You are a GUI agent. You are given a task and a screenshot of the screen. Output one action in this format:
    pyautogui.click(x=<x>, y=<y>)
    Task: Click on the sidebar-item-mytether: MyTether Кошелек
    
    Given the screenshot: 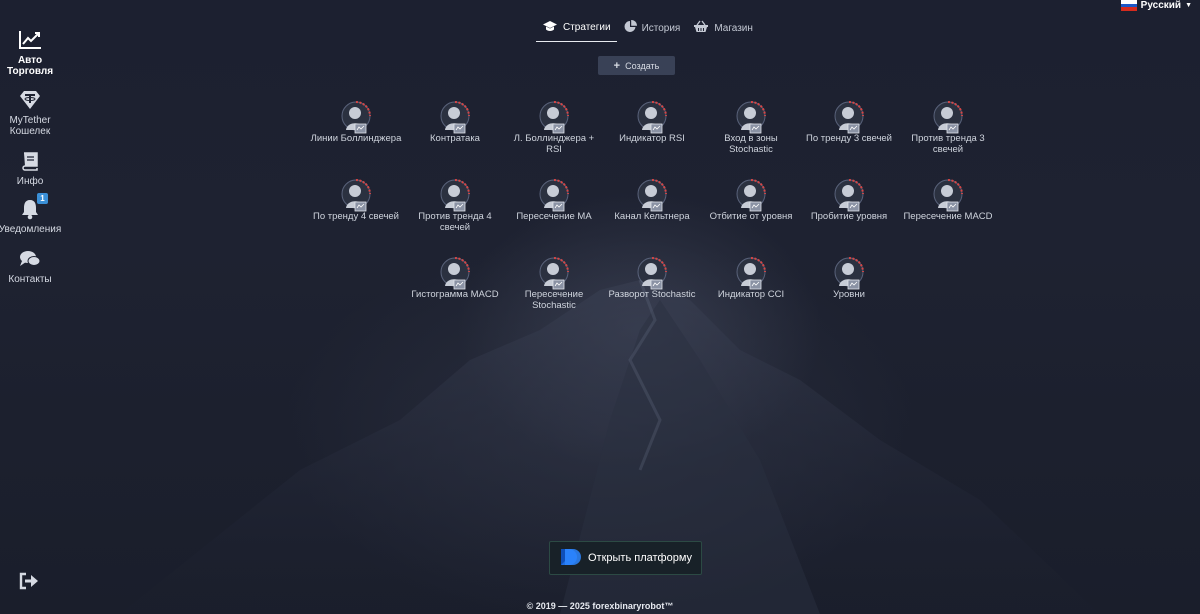 What is the action you would take?
    pyautogui.click(x=30, y=112)
    